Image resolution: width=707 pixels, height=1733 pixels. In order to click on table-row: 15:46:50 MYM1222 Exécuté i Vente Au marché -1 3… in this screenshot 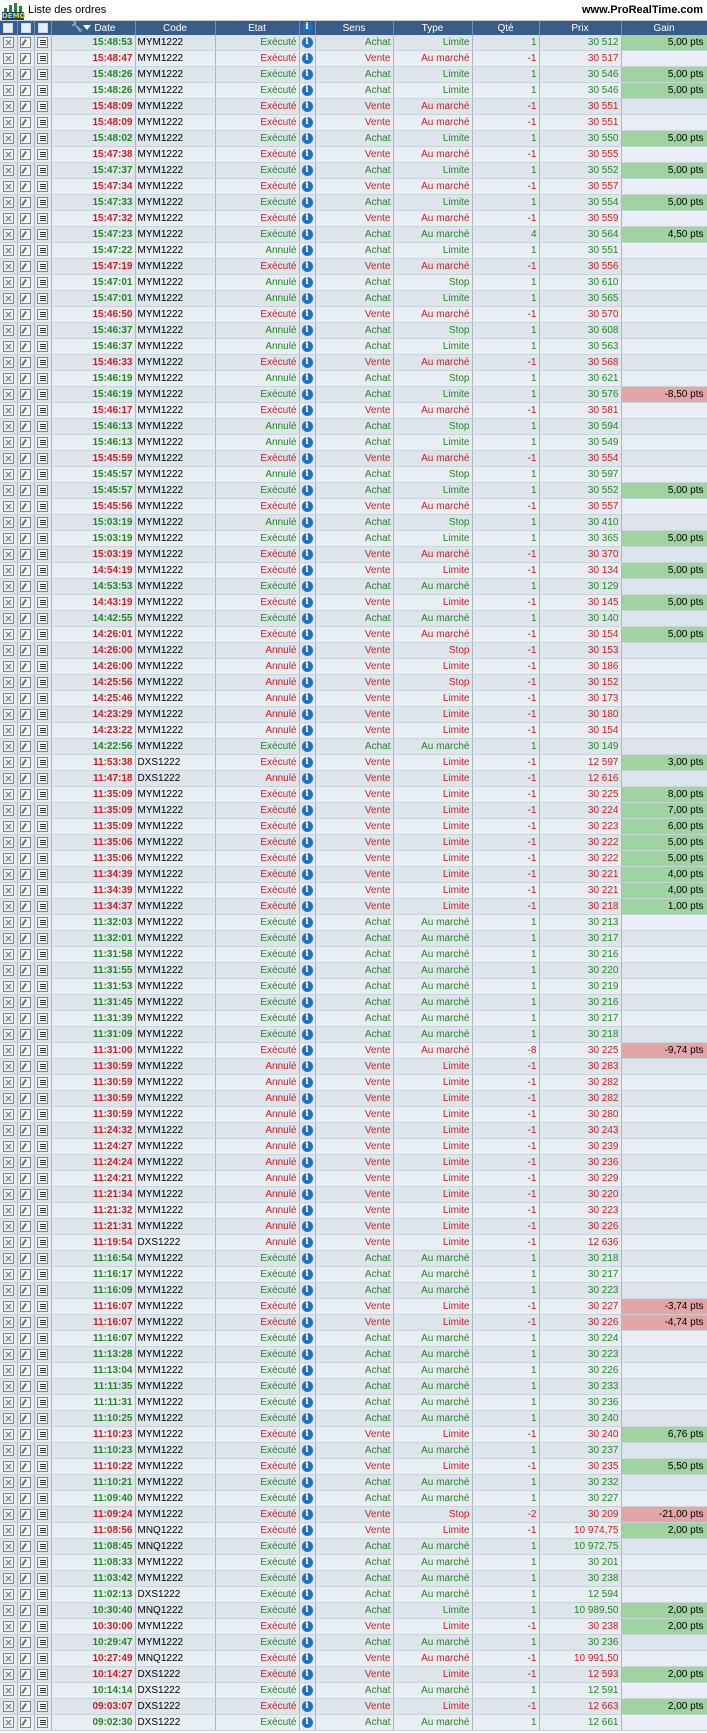, I will do `click(353, 314)`.